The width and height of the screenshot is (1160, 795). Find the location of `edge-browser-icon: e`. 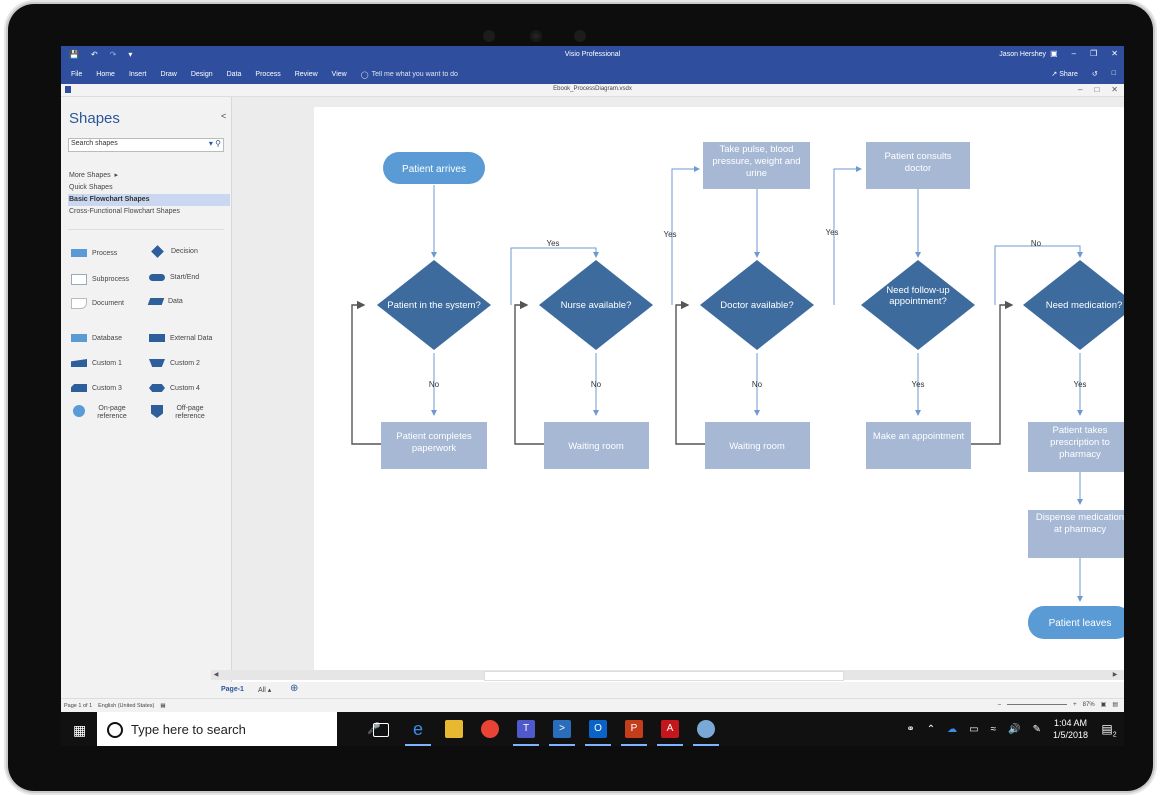

edge-browser-icon: e is located at coordinates (418, 733).